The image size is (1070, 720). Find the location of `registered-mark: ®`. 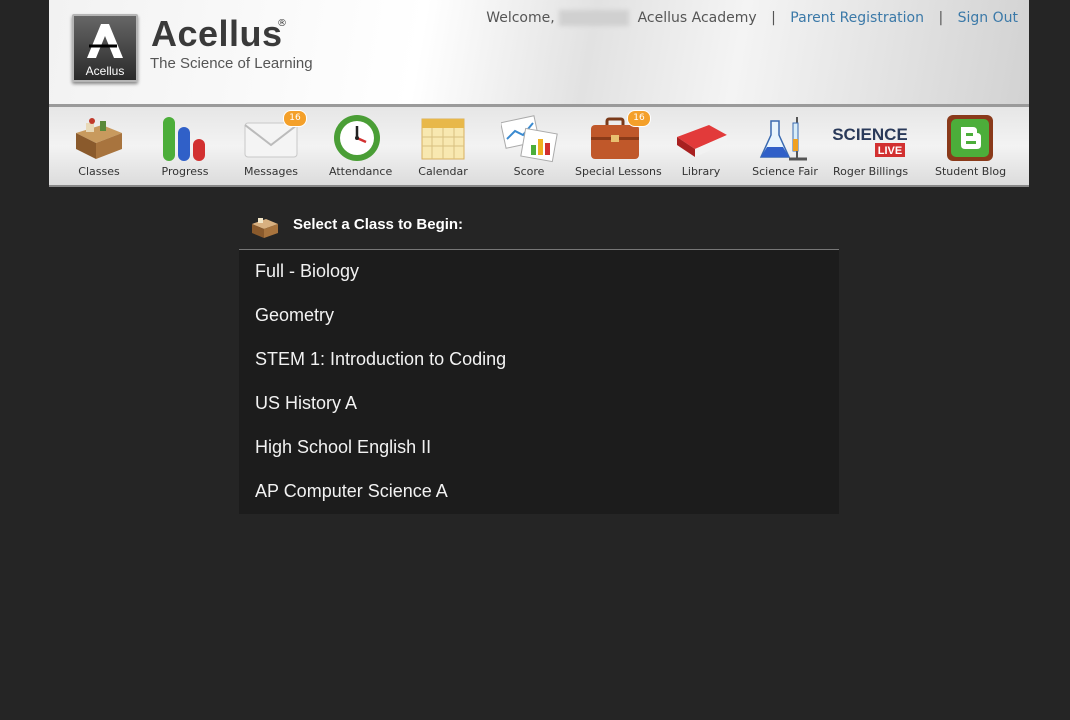

registered-mark: ® is located at coordinates (282, 23).